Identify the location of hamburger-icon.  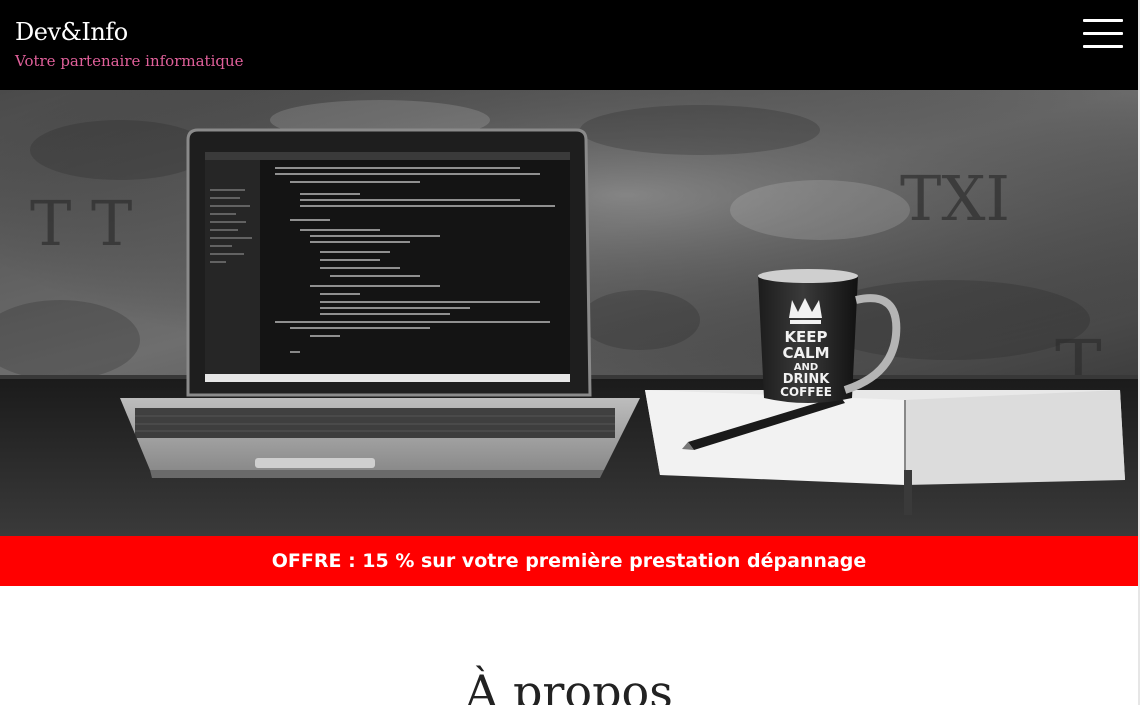
(1103, 34).